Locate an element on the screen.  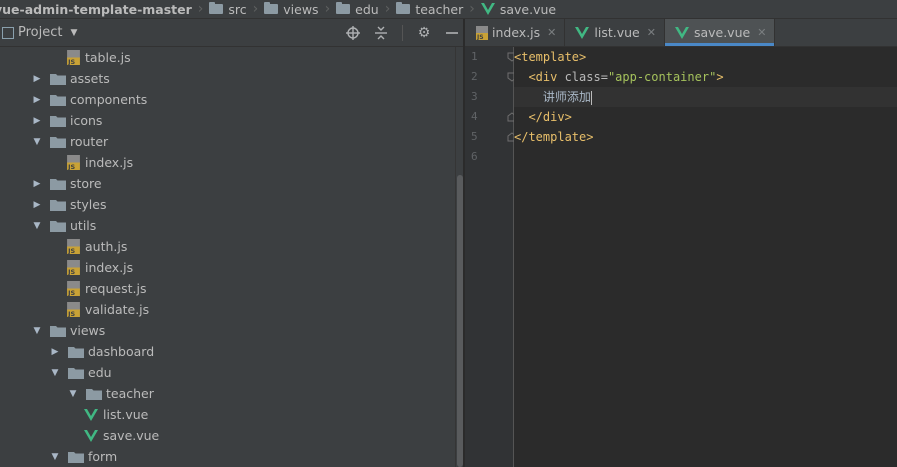
hide-icon is located at coordinates (452, 33).